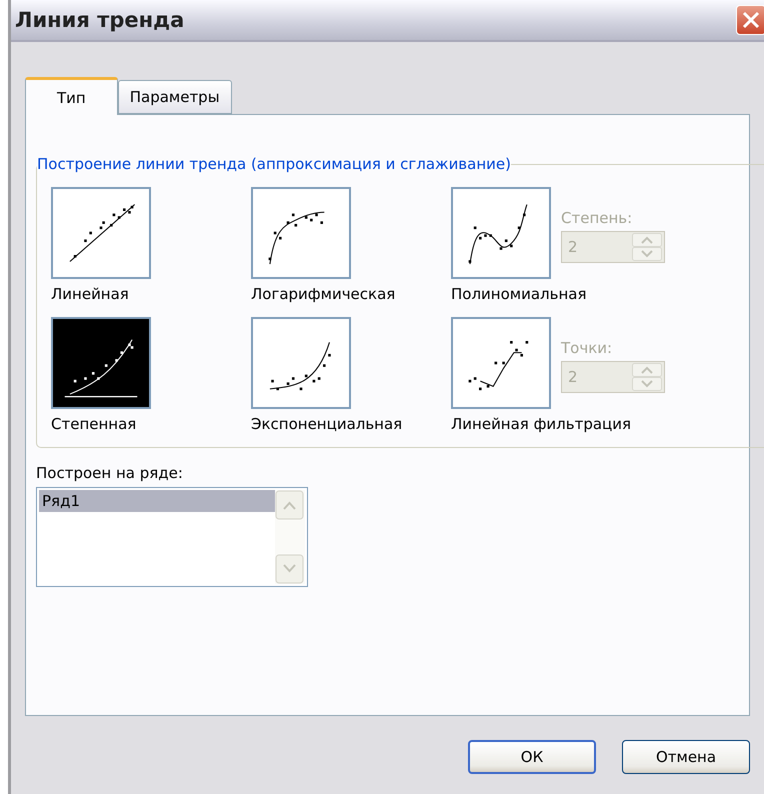 The width and height of the screenshot is (764, 794). I want to click on trend-type-label: Линейная фильтрация, so click(541, 424).